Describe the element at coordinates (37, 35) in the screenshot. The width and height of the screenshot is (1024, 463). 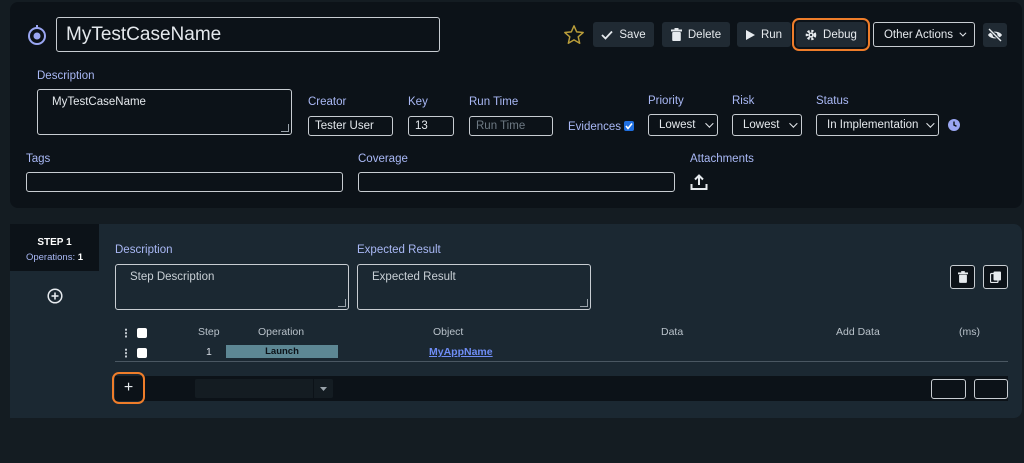
I see `robot-icon` at that location.